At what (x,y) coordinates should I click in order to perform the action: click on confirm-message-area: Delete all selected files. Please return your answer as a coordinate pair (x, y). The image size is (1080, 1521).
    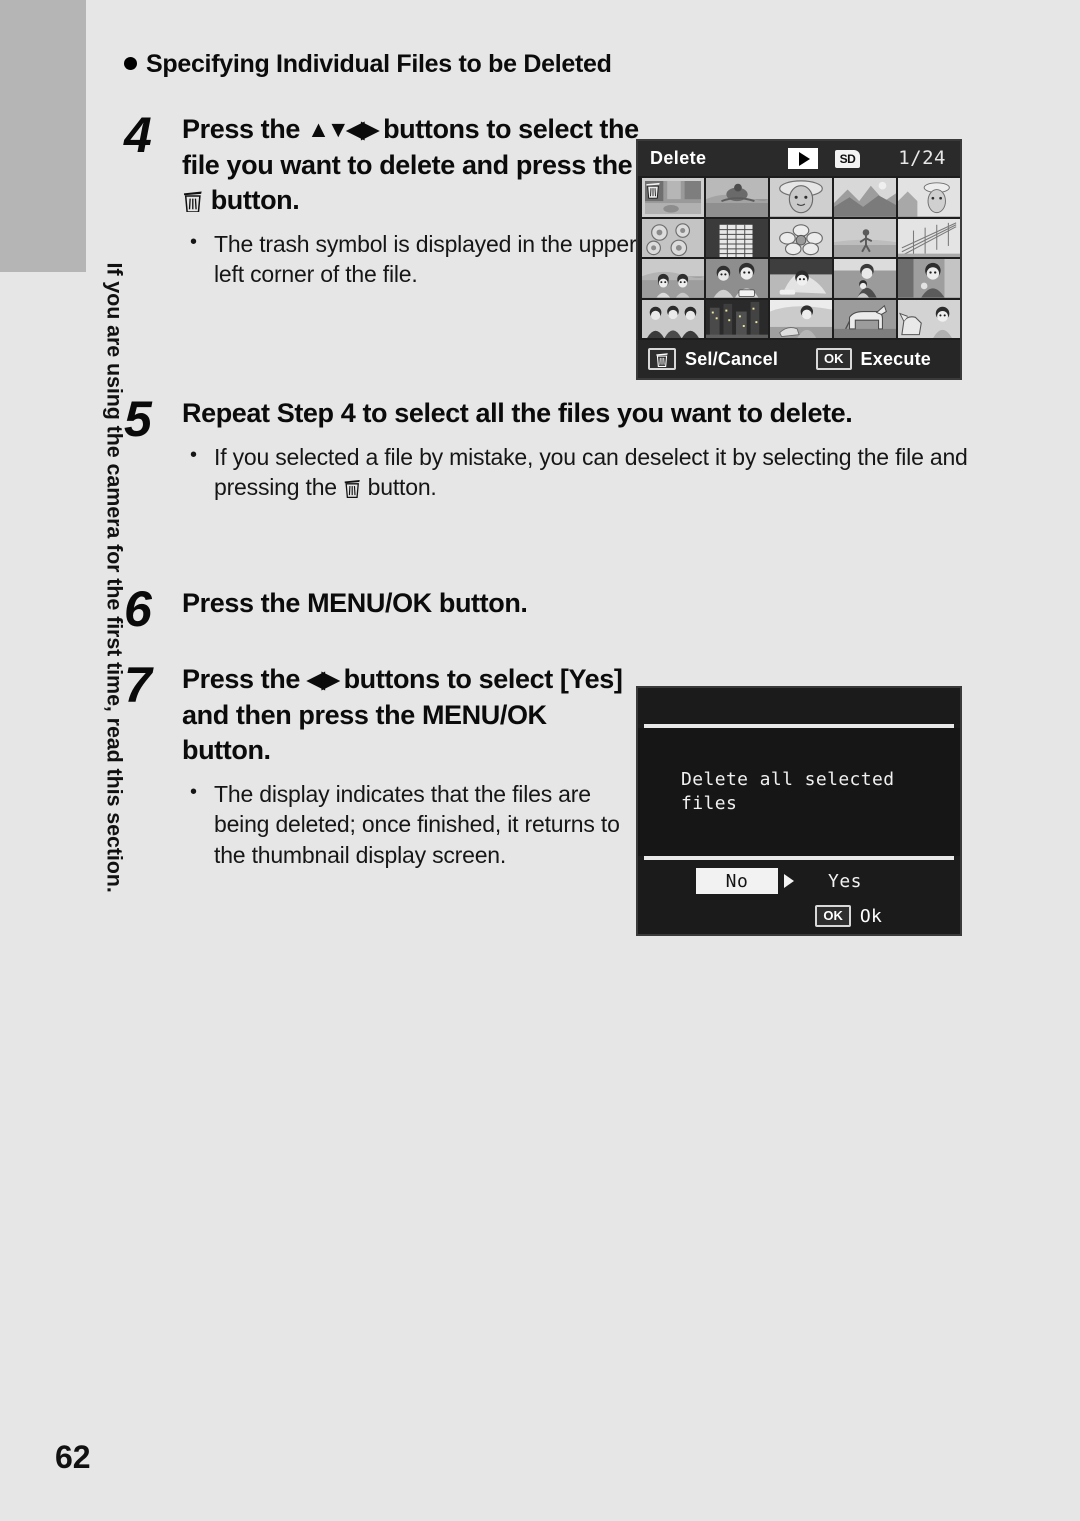
    Looking at the image, I should click on (799, 792).